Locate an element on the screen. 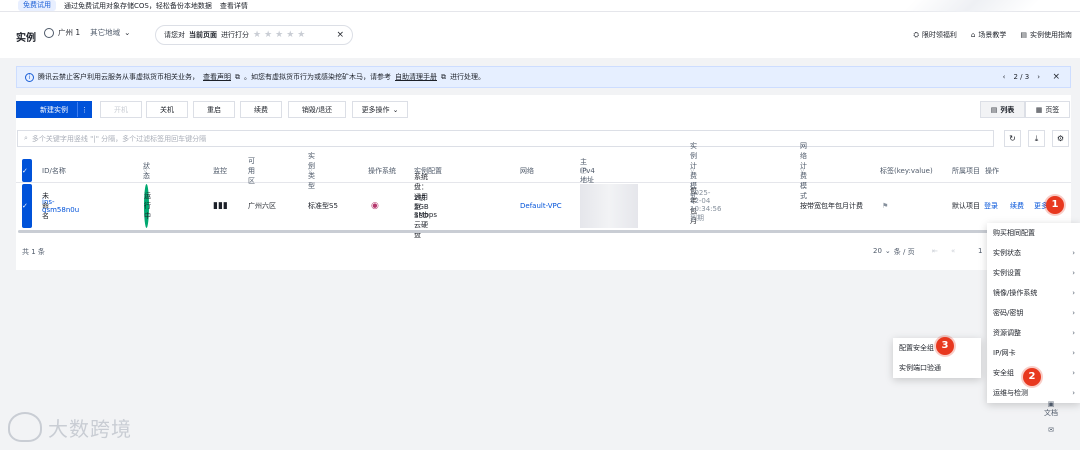 Image resolution: width=1080 pixels, height=450 pixels. external-link-icon: ⧉ is located at coordinates (443, 76).